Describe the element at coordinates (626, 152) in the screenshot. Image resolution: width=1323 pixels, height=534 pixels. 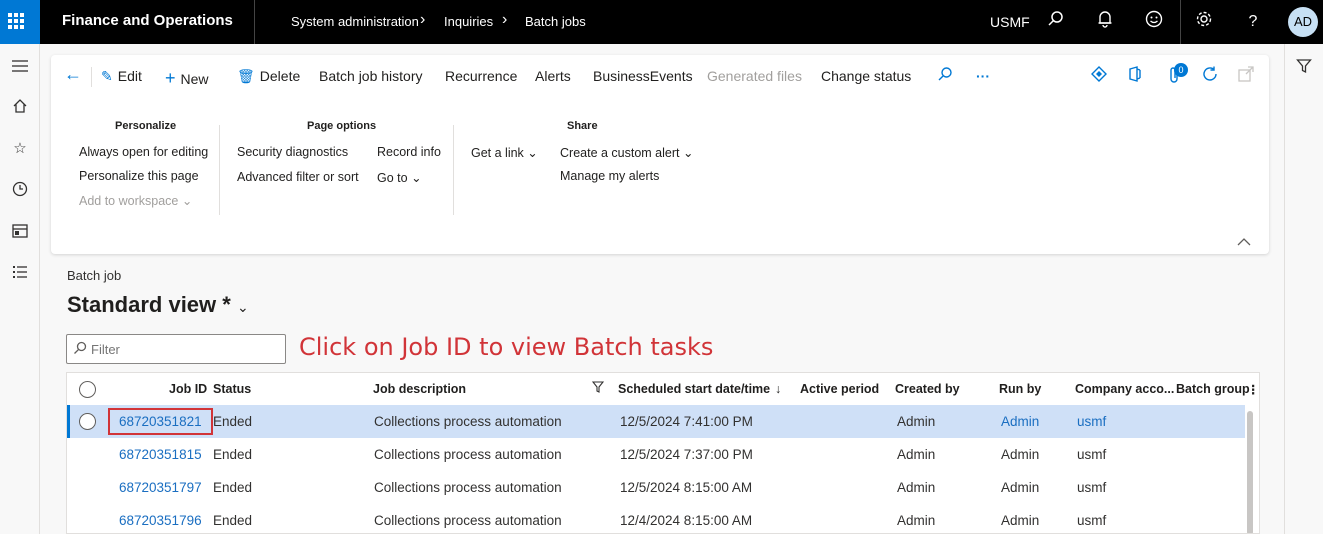
I see `create-custom-alert-item: Create a custom alert ⌄` at that location.